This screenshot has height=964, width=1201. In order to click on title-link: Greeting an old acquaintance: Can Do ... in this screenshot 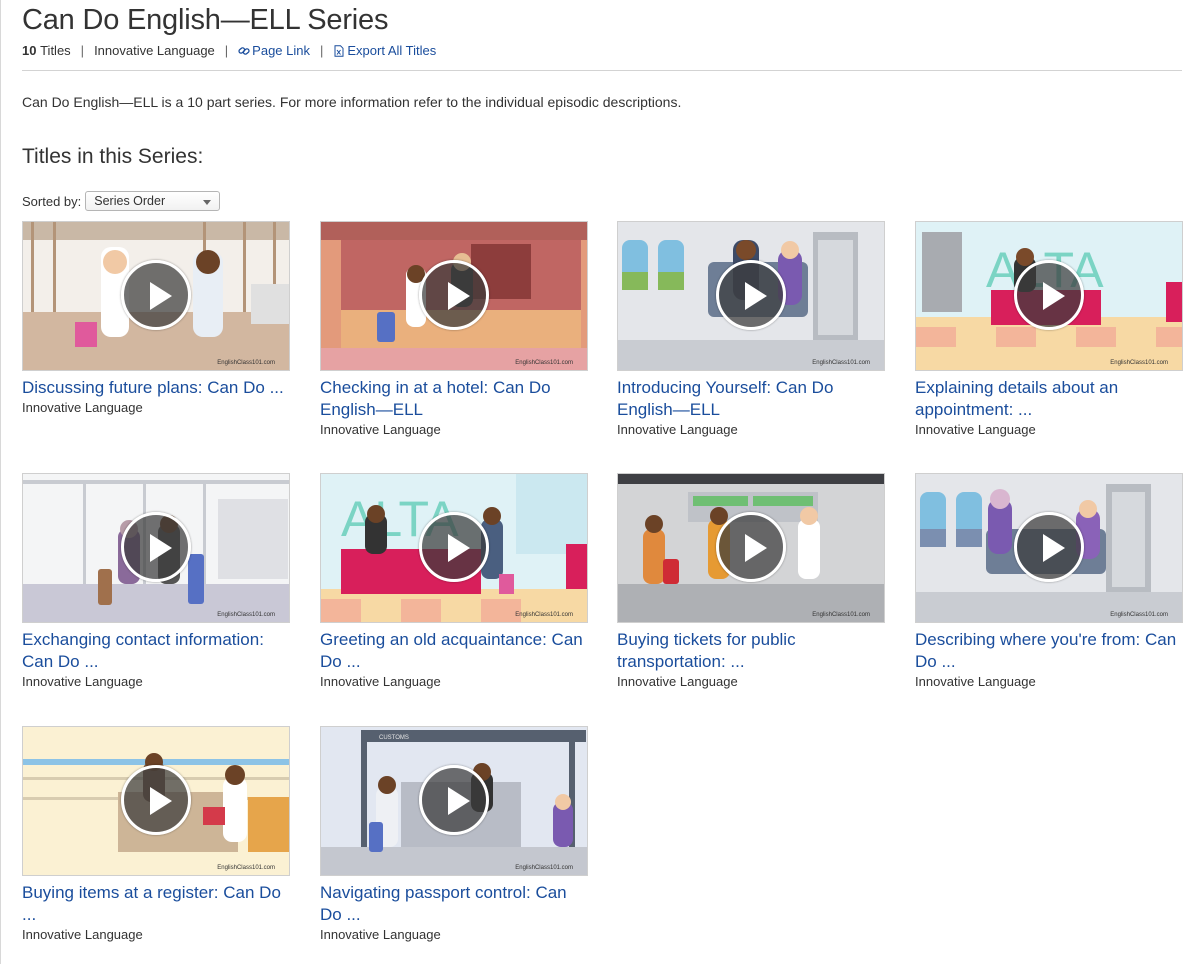, I will do `click(454, 651)`.